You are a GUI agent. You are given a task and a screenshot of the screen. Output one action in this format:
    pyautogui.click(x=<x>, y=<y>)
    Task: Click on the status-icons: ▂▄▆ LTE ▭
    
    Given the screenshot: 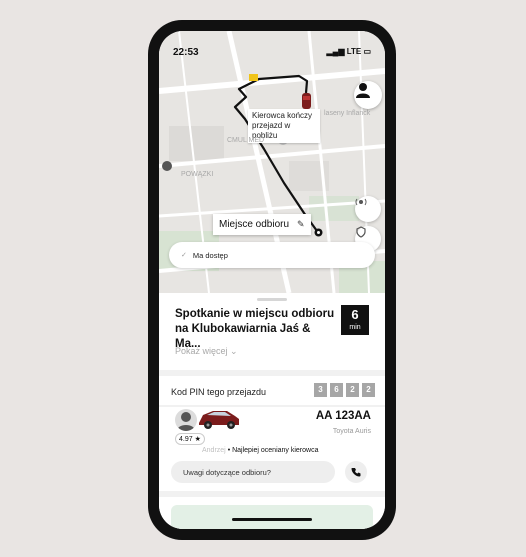 What is the action you would take?
    pyautogui.click(x=349, y=51)
    